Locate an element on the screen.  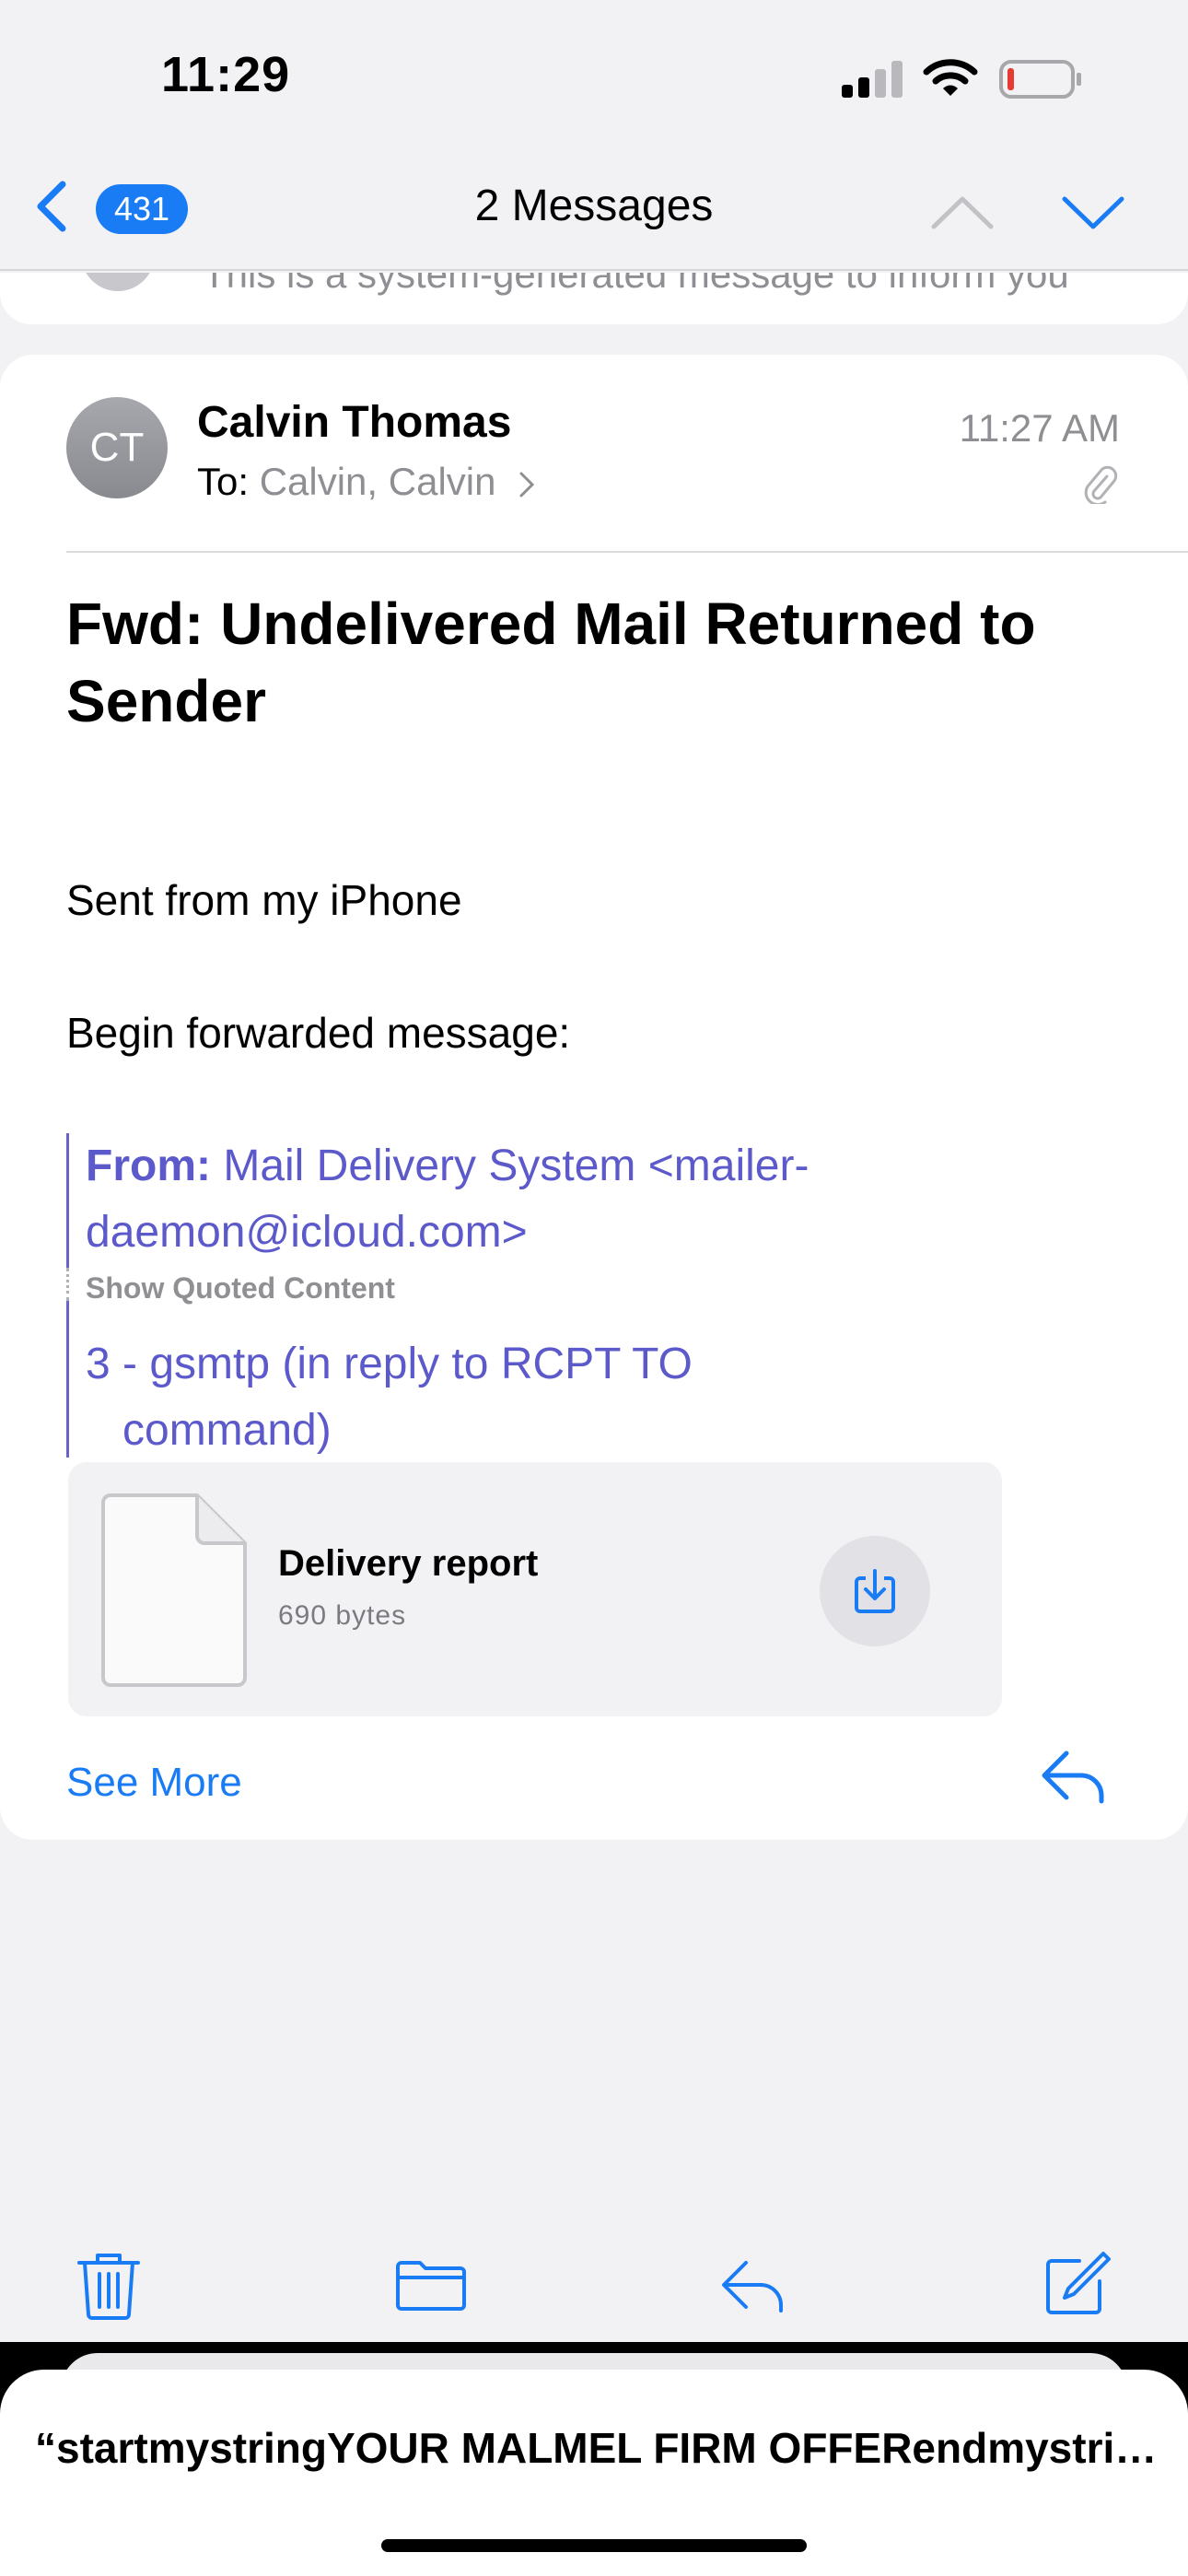
attachment-name: Delivery report is located at coordinates (408, 1563).